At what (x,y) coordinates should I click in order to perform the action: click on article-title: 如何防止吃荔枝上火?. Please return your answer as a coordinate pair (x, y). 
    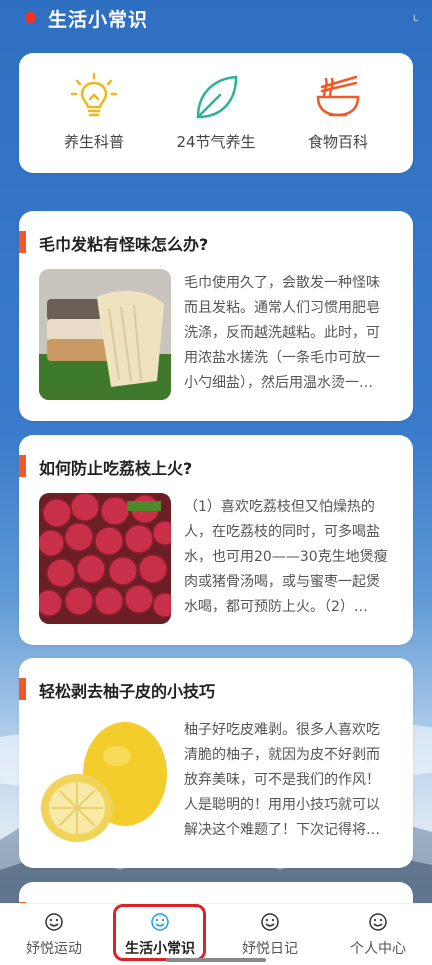
    Looking at the image, I should click on (116, 468).